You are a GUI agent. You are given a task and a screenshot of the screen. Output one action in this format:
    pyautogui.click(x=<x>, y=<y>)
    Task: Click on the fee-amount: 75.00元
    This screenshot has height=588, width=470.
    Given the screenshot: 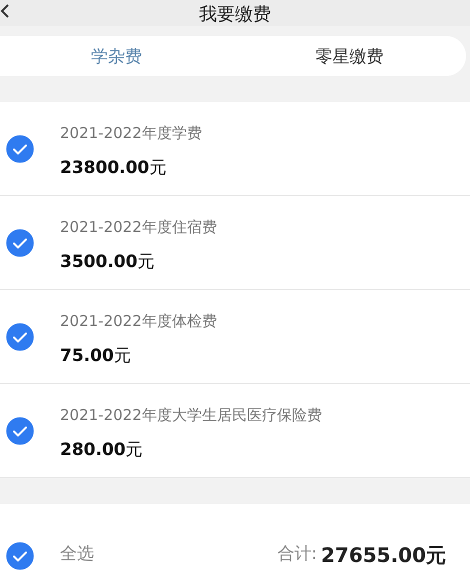 What is the action you would take?
    pyautogui.click(x=96, y=356)
    